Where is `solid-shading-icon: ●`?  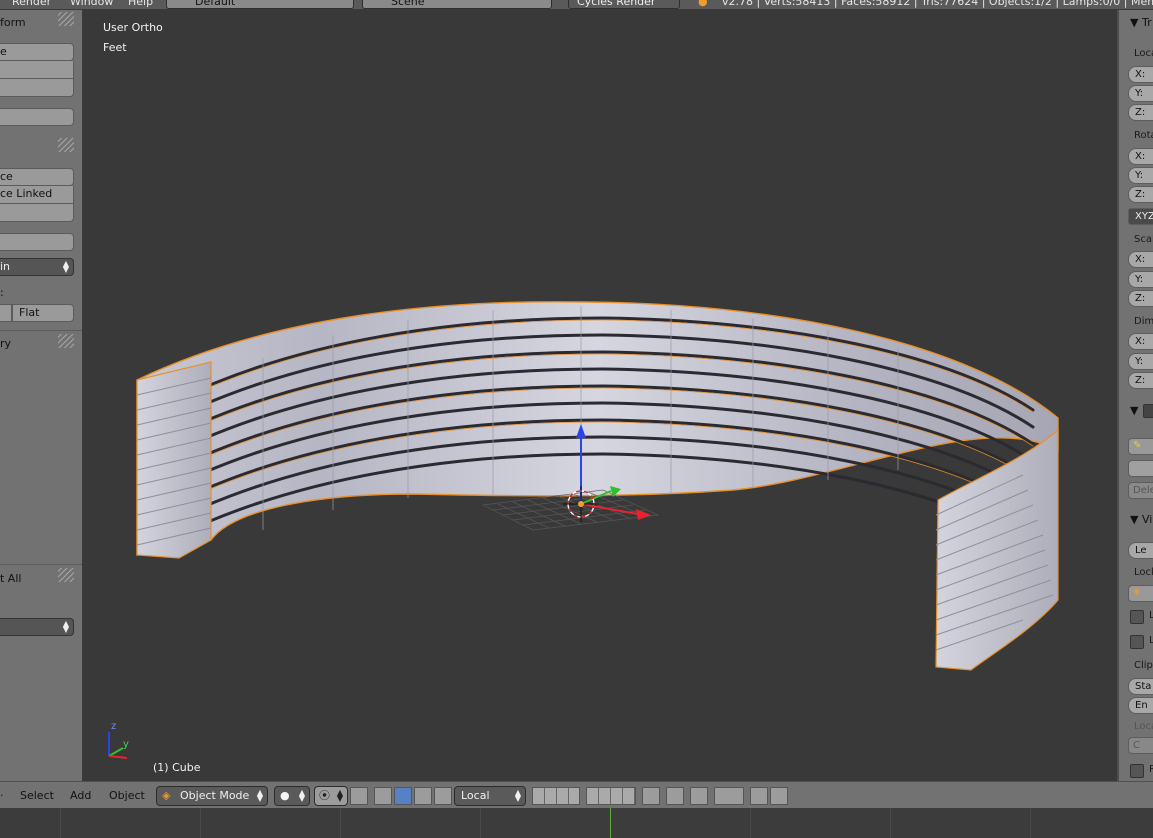 solid-shading-icon: ● is located at coordinates (285, 795).